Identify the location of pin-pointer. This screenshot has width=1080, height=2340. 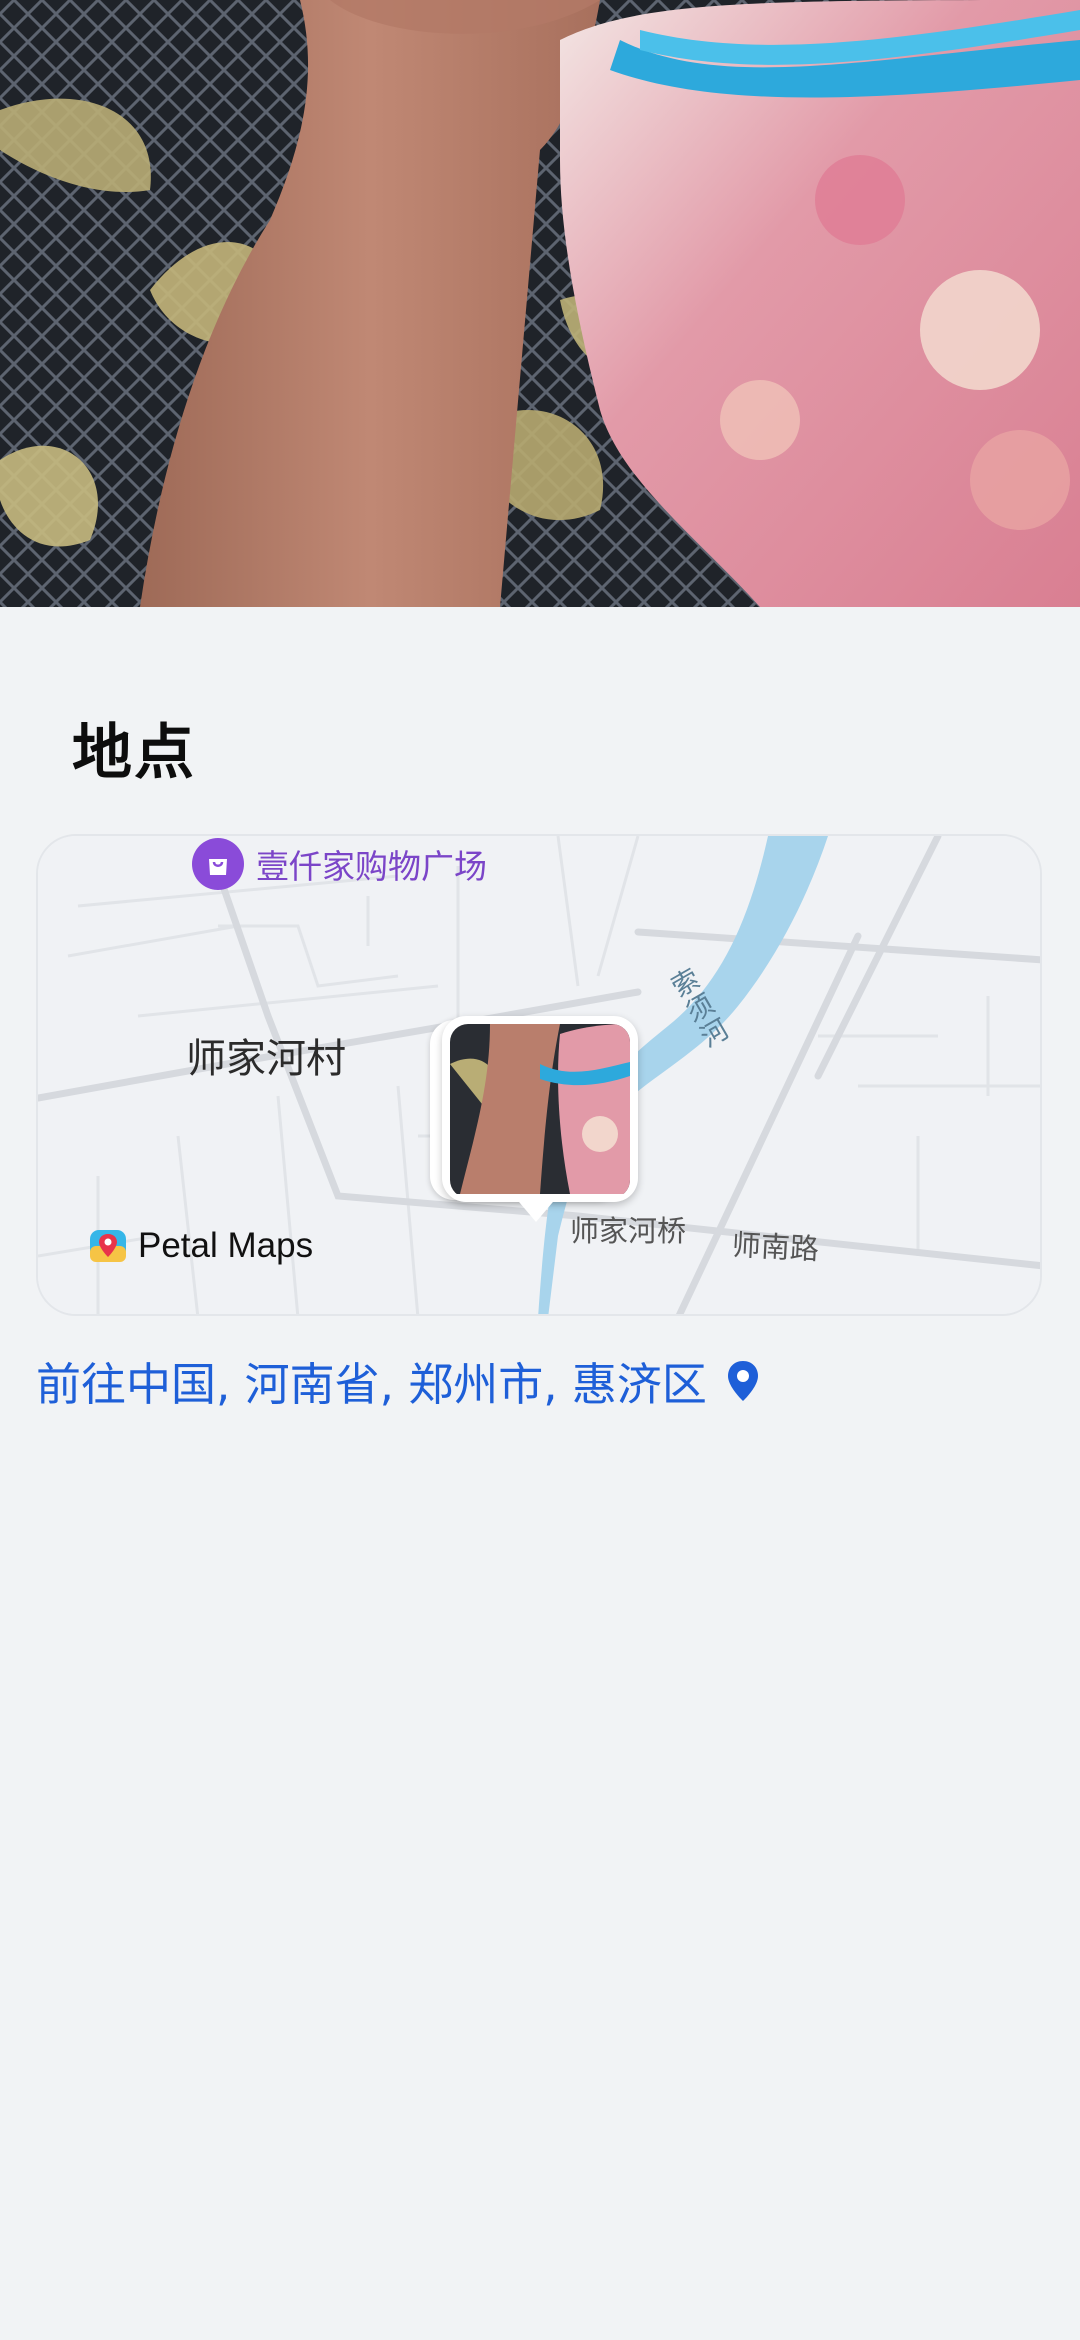
(536, 1209).